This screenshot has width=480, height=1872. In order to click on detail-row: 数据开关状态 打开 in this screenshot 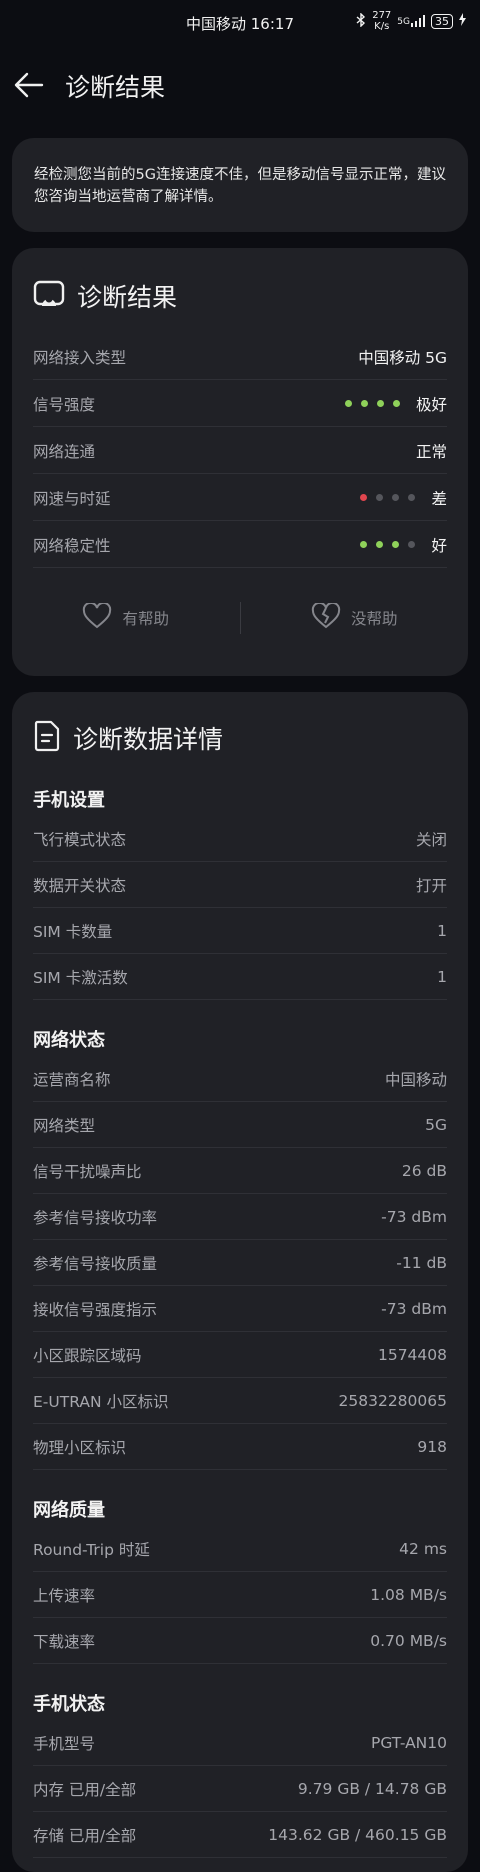, I will do `click(240, 885)`.